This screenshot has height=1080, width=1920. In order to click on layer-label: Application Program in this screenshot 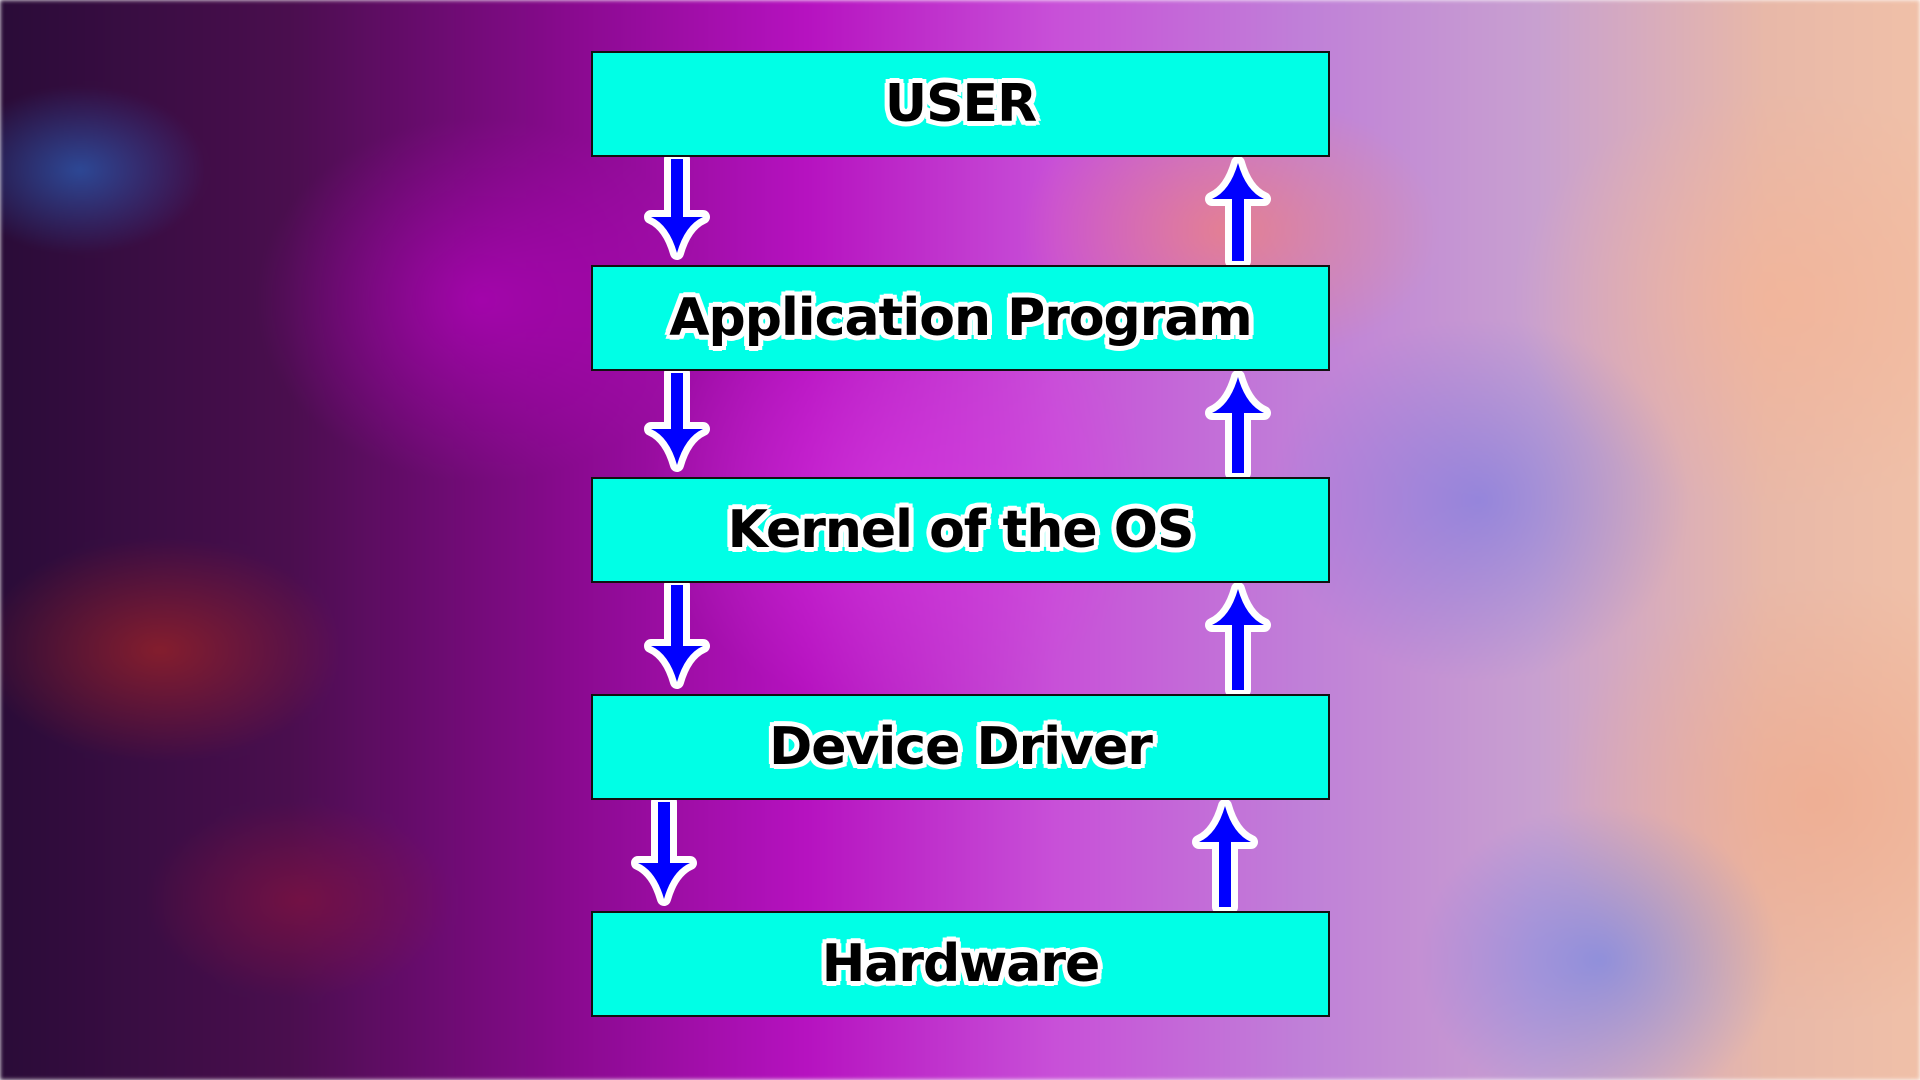, I will do `click(960, 318)`.